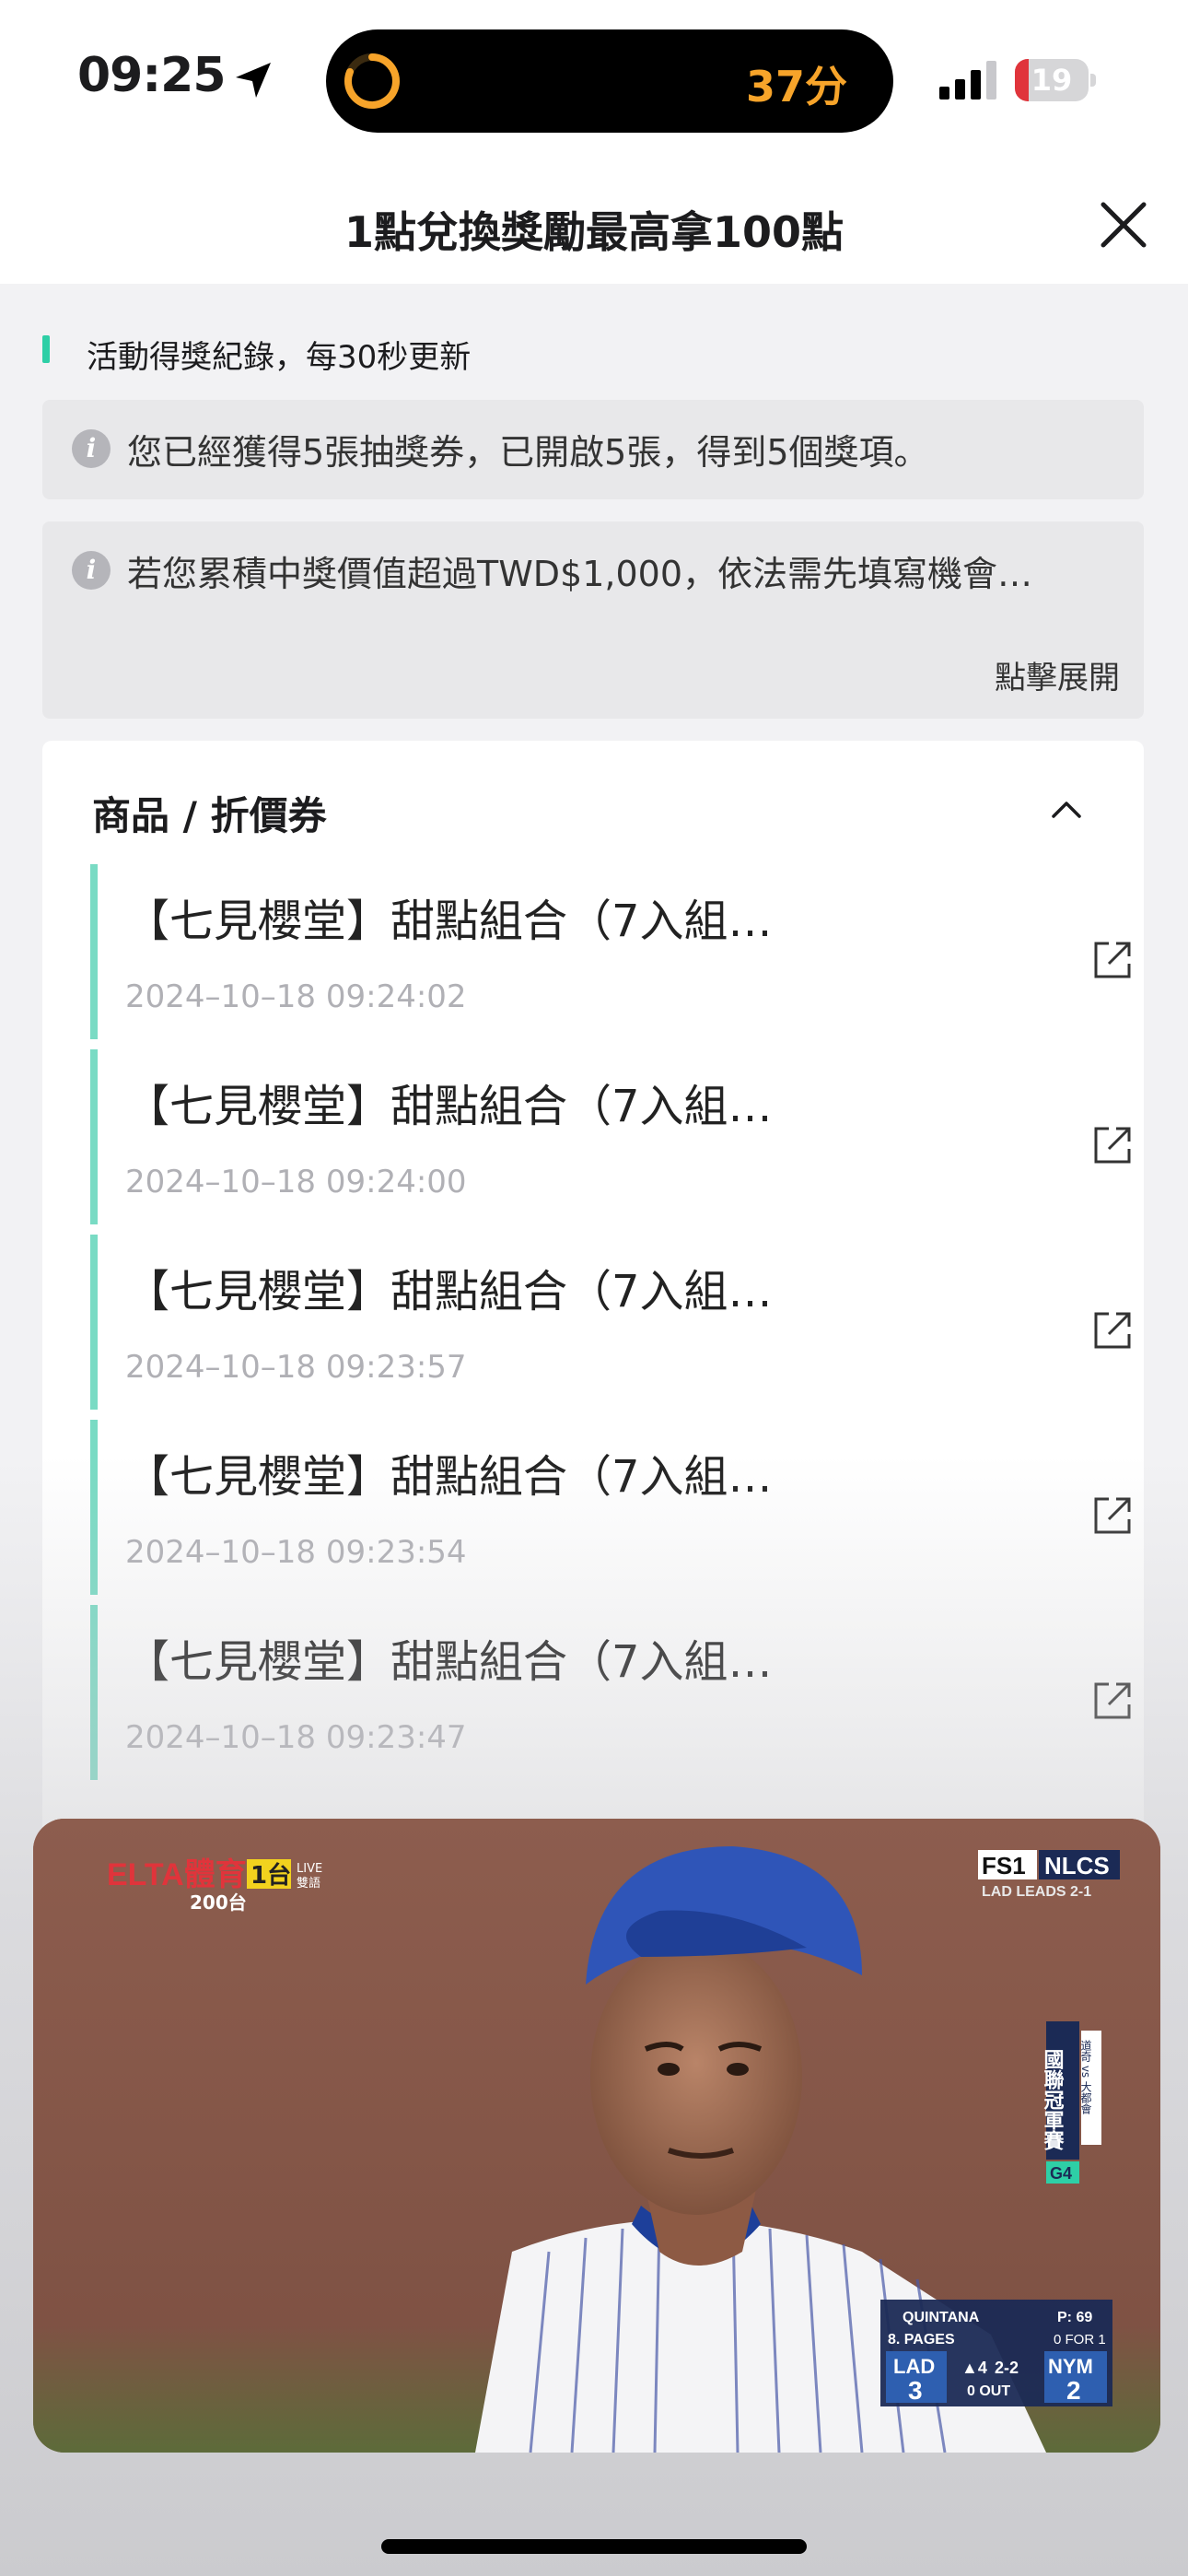  What do you see at coordinates (46, 349) in the screenshot?
I see `section-accent-bar` at bounding box center [46, 349].